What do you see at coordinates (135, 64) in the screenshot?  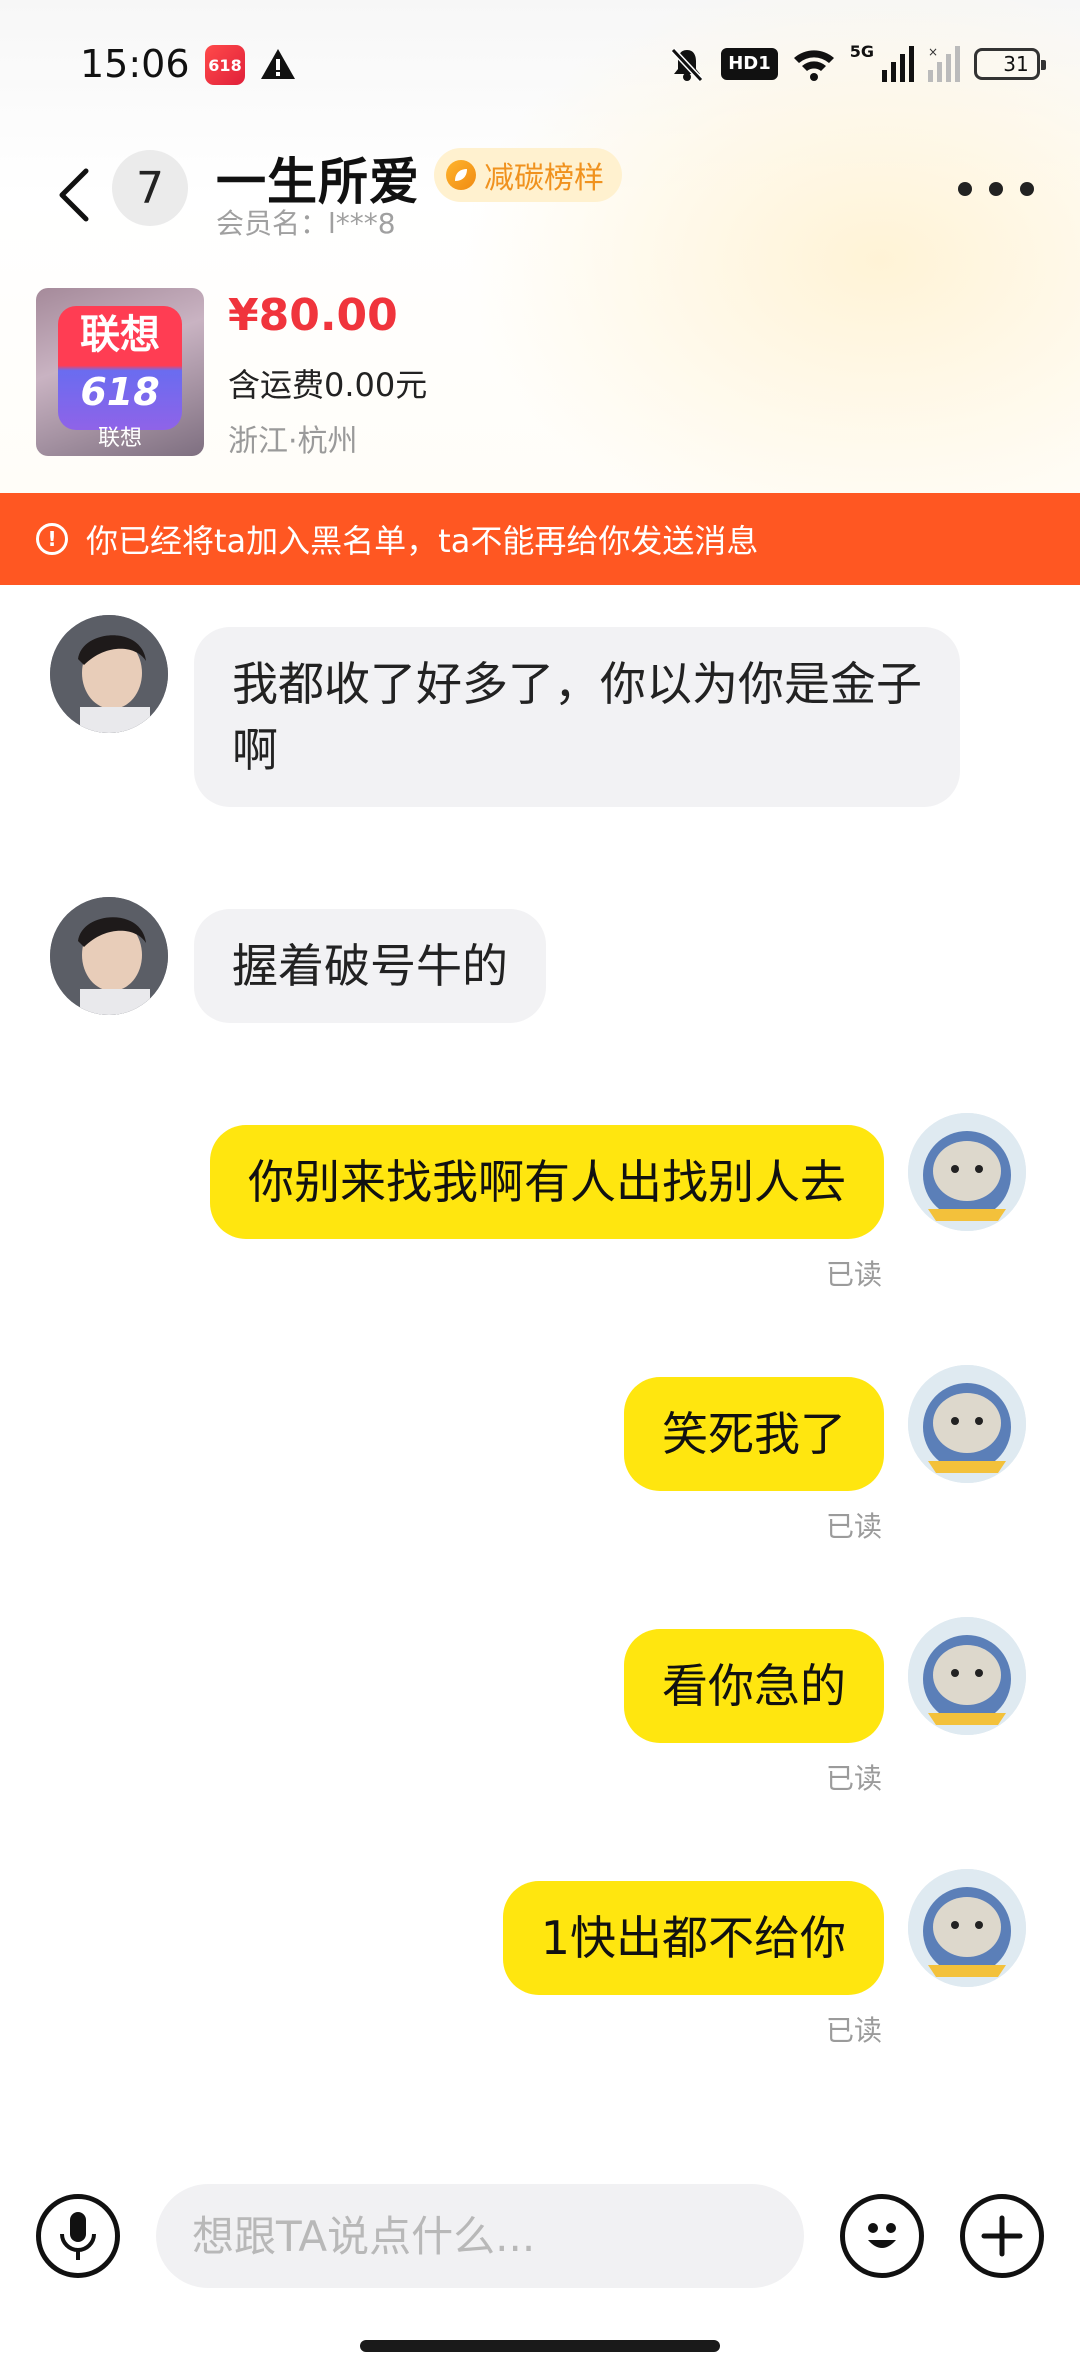 I see `status-time: 15:06` at bounding box center [135, 64].